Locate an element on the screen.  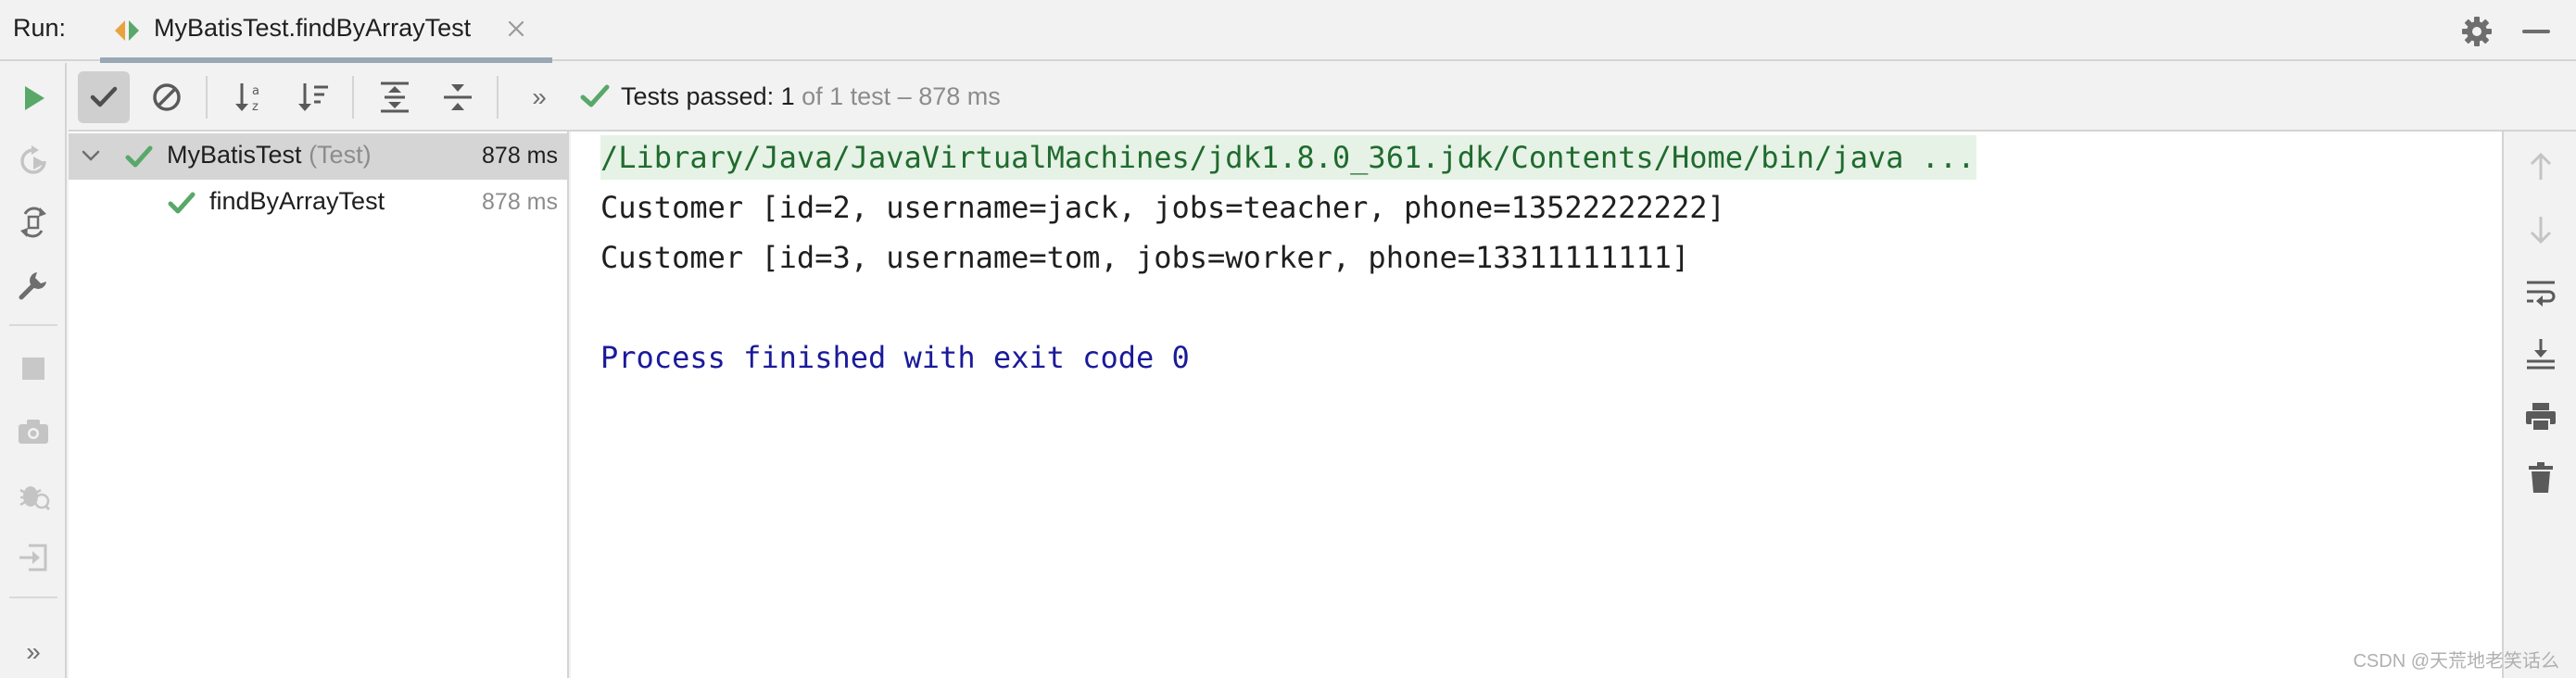
auto-test-icon is located at coordinates (33, 222).